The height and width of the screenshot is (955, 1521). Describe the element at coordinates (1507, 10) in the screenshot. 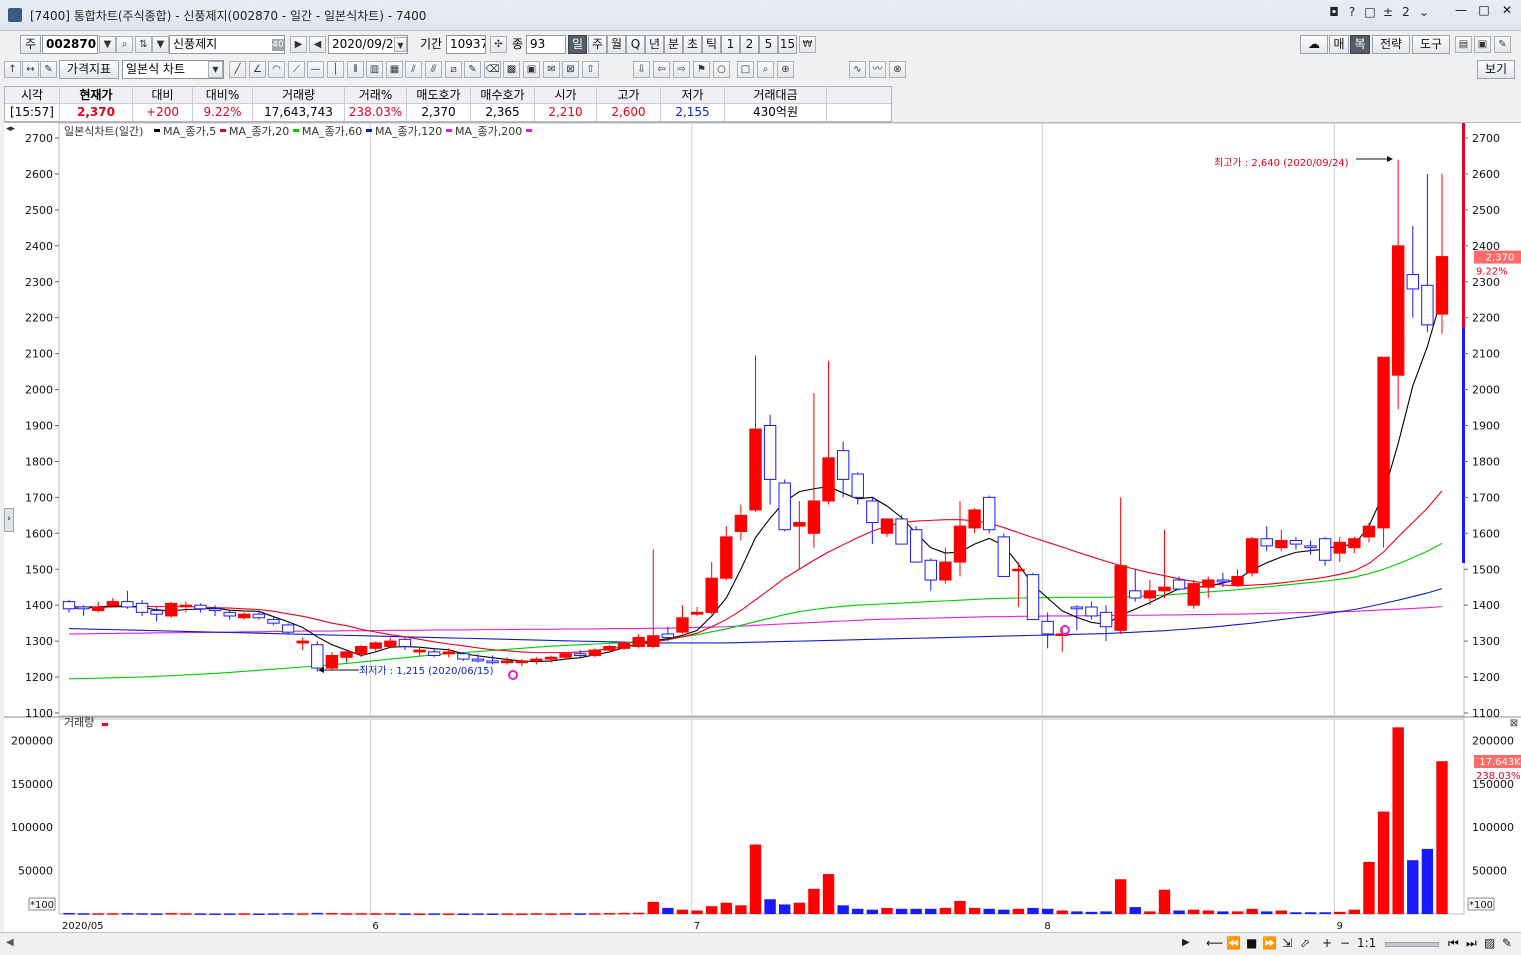

I see `close-button: ✕` at that location.